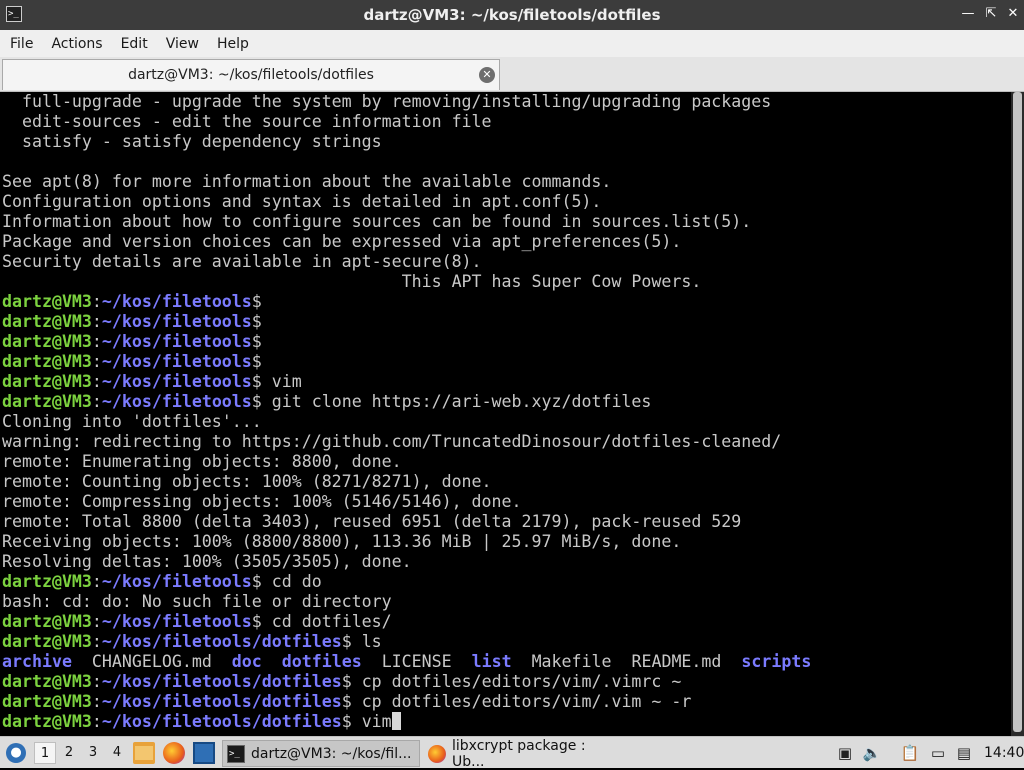 This screenshot has height=770, width=1024. Describe the element at coordinates (16, 753) in the screenshot. I see `start-menu-icon: ●` at that location.